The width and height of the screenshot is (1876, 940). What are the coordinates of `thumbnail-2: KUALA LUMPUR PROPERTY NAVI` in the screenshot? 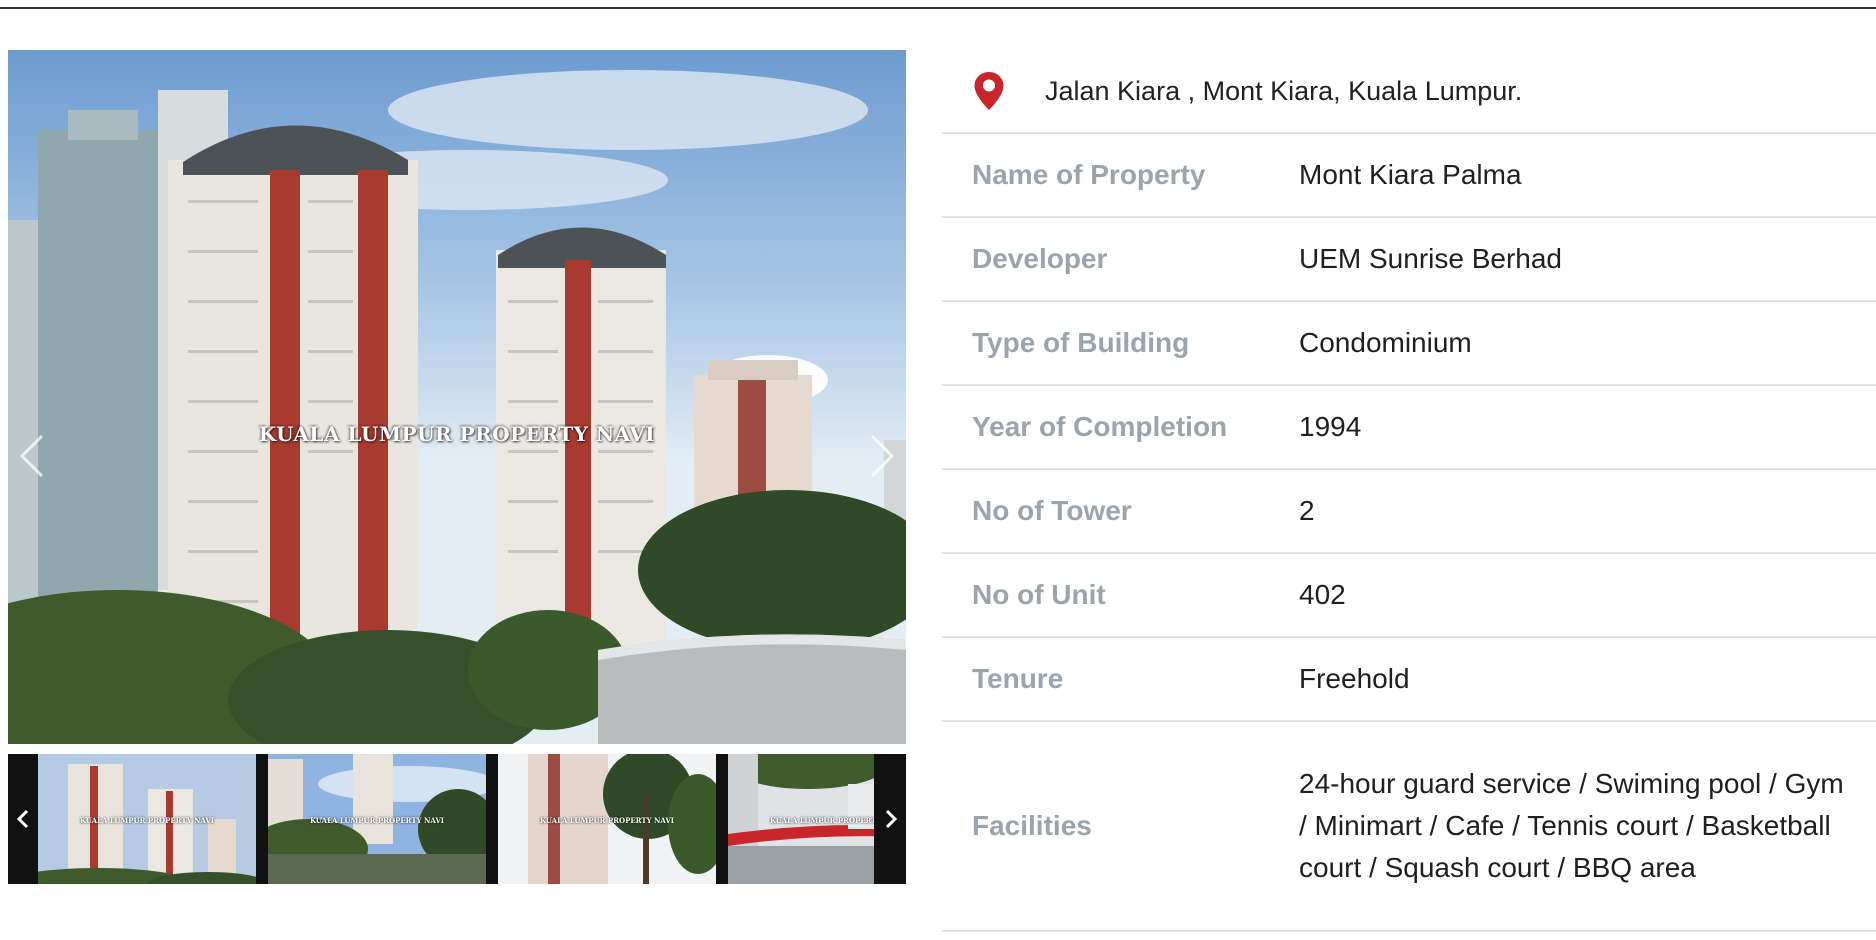 It's located at (377, 819).